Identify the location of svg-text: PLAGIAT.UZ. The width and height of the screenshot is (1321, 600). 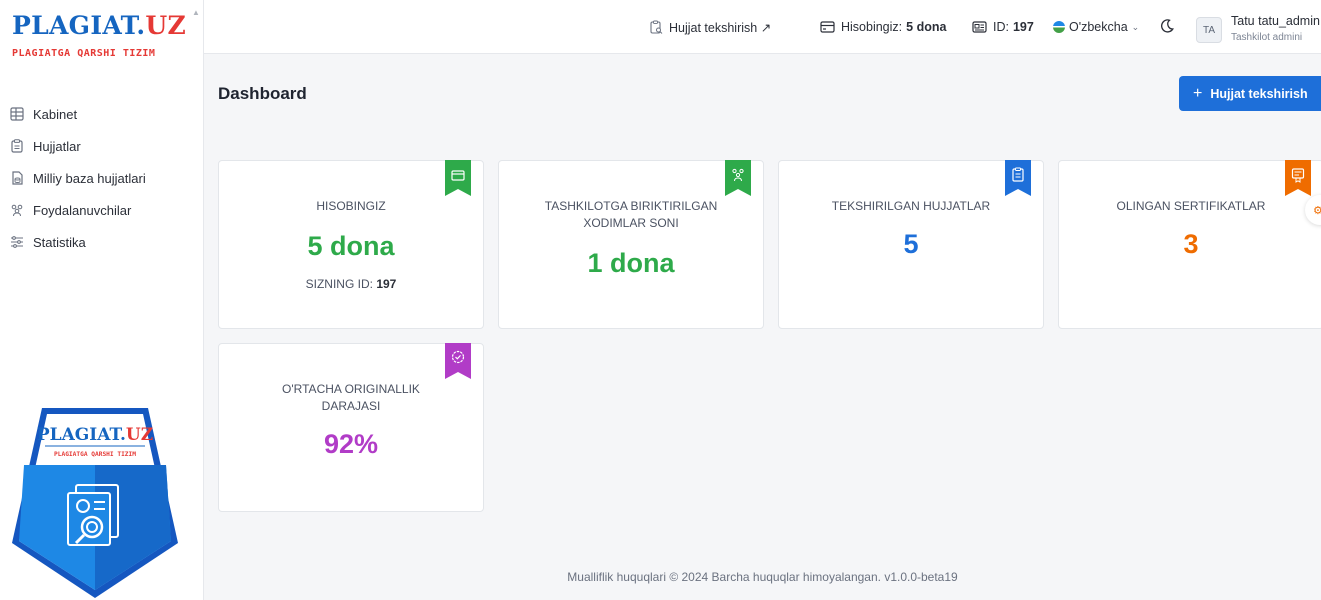
(95, 435).